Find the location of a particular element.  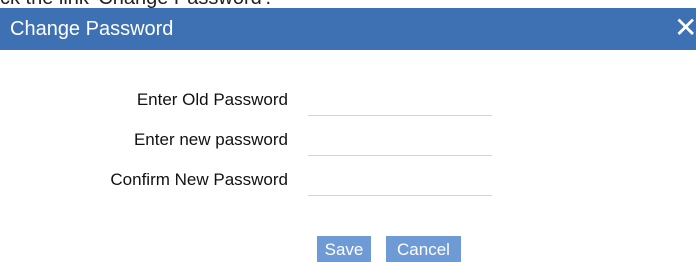

old-password-label: Enter Old Password is located at coordinates (212, 99).